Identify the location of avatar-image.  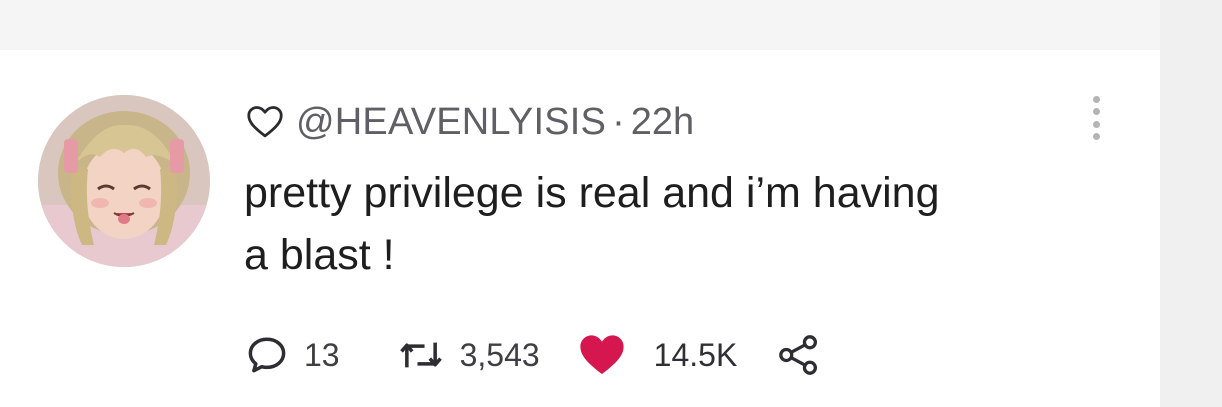
(124, 181).